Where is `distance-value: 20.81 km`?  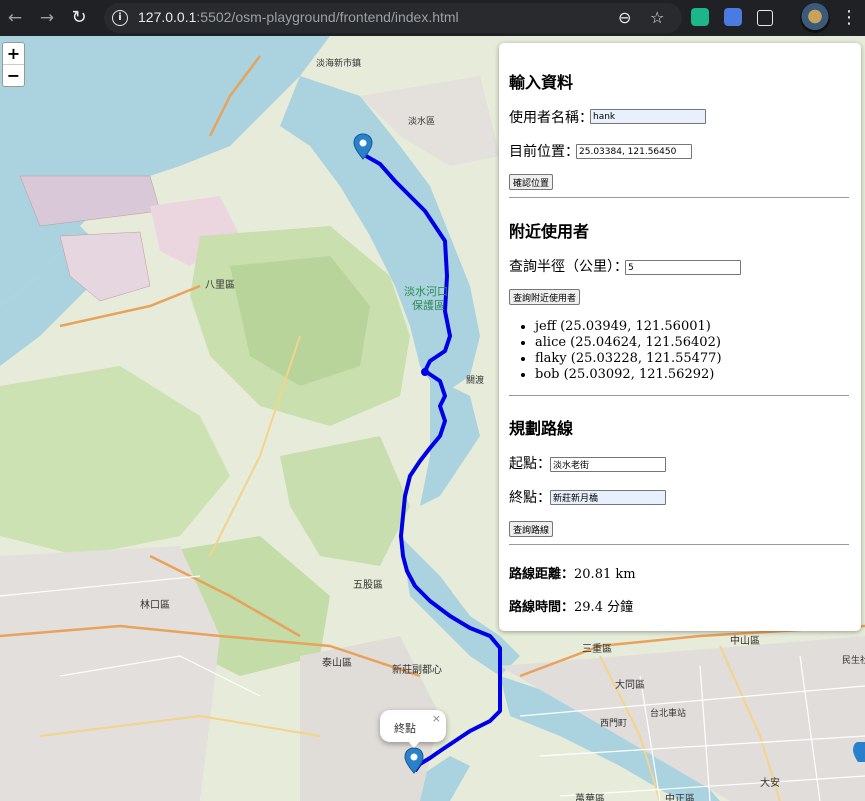
distance-value: 20.81 km is located at coordinates (605, 574).